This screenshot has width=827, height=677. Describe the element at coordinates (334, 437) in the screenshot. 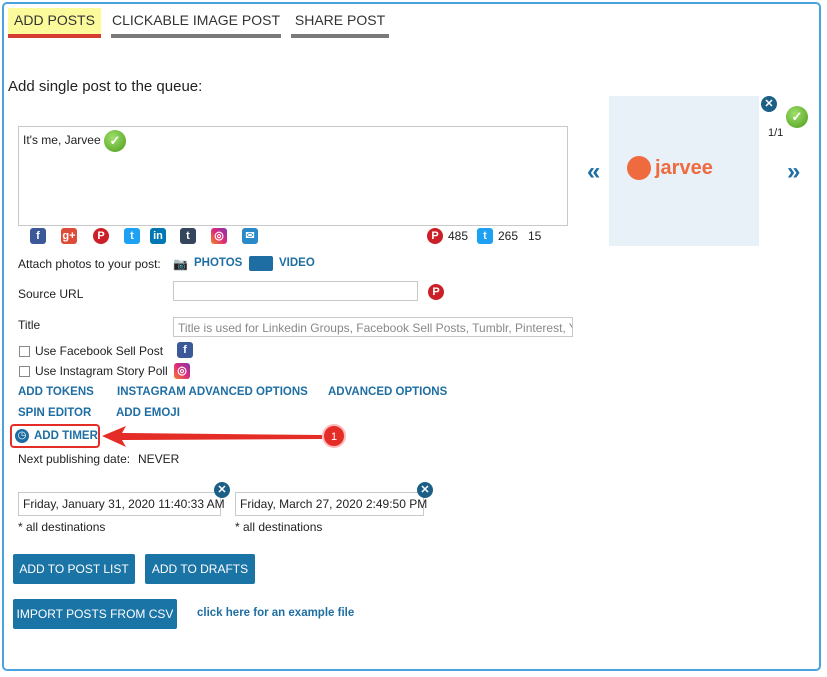

I see `callout-number: 1` at that location.